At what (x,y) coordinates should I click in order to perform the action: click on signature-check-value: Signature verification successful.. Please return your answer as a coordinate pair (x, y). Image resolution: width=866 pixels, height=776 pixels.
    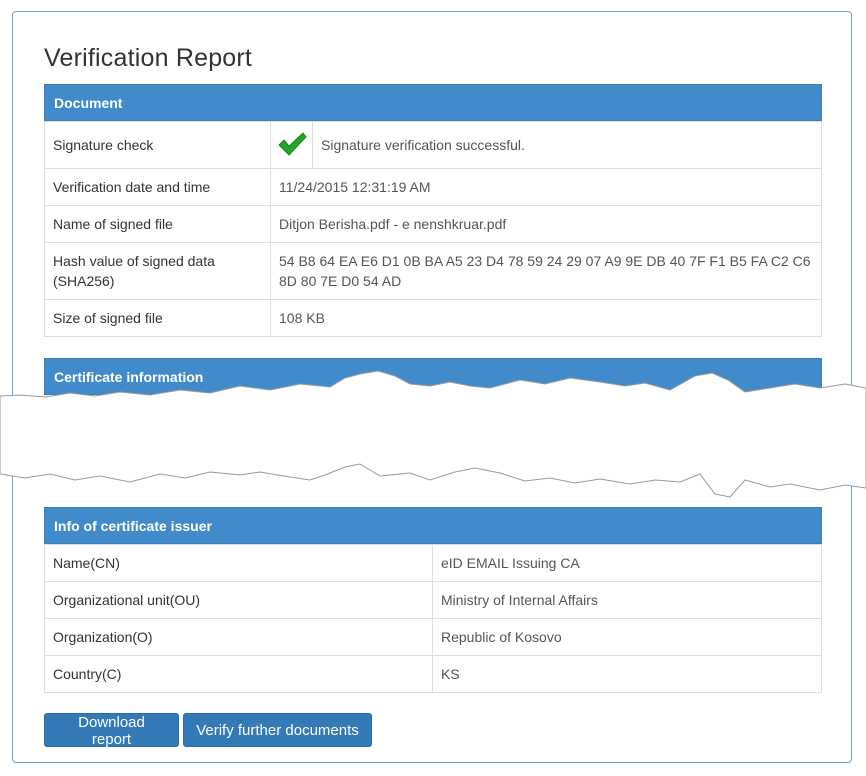
    Looking at the image, I should click on (567, 145).